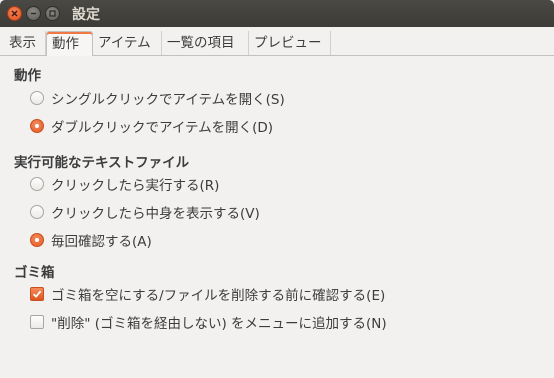  I want to click on run-on-click-option: クリックしたら実行する(R), so click(125, 185).